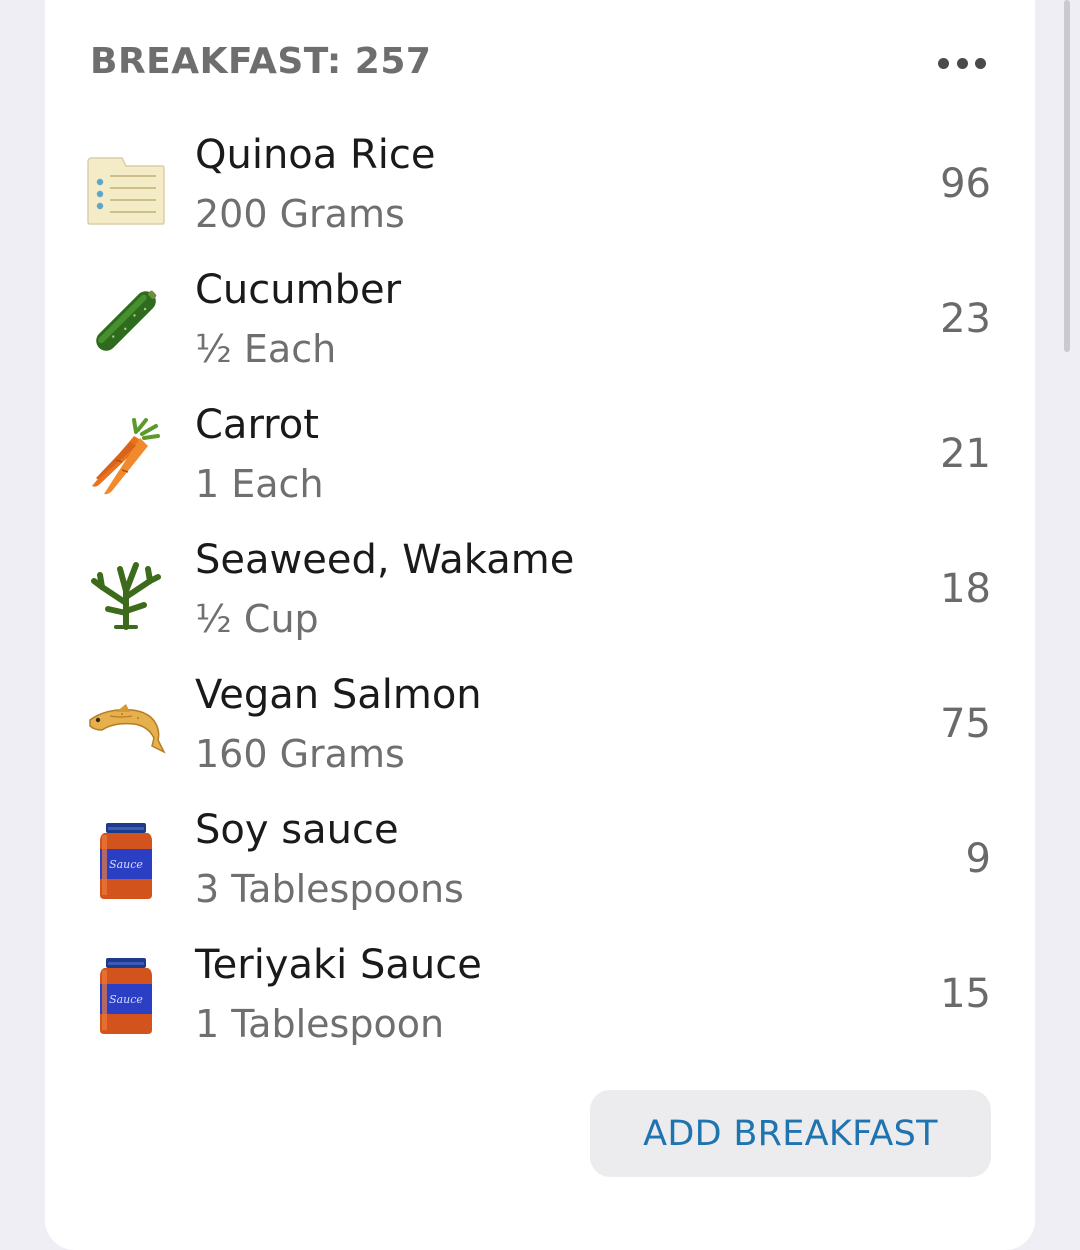 This screenshot has width=1080, height=1250. Describe the element at coordinates (297, 830) in the screenshot. I see `food-name: Soy sauce` at that location.